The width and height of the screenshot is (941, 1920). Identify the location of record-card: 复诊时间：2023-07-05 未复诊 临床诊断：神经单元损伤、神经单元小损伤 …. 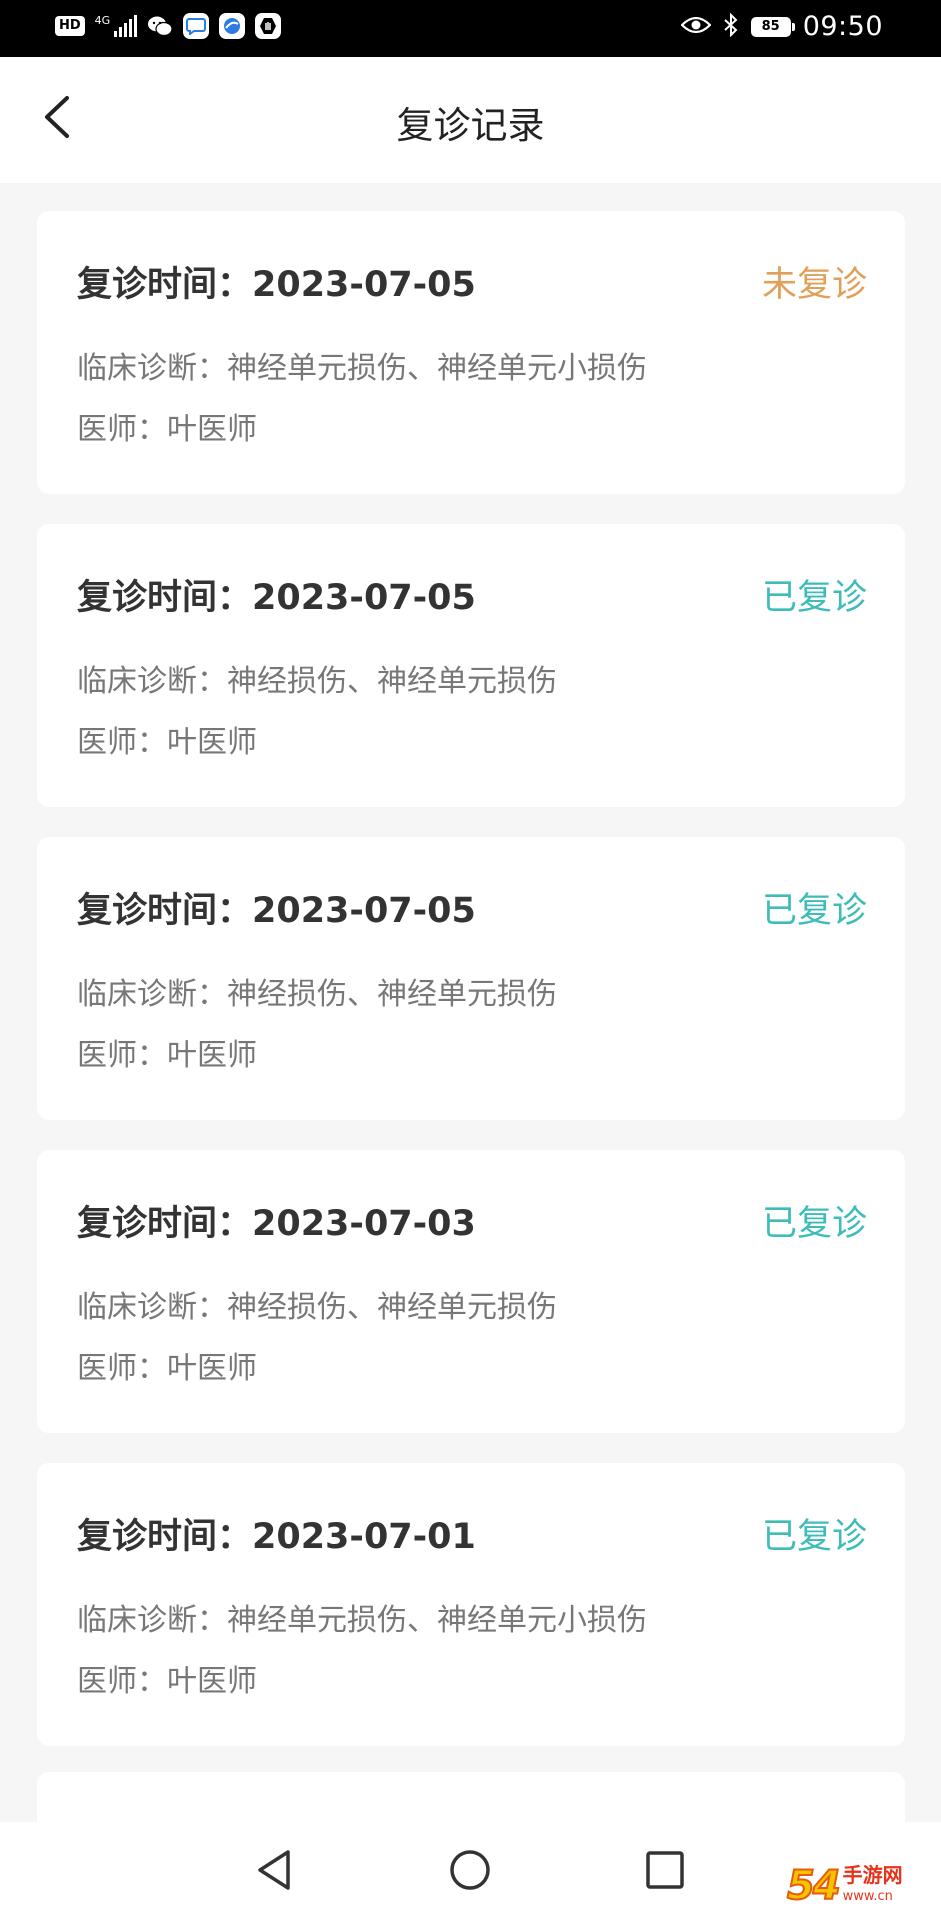
(471, 352).